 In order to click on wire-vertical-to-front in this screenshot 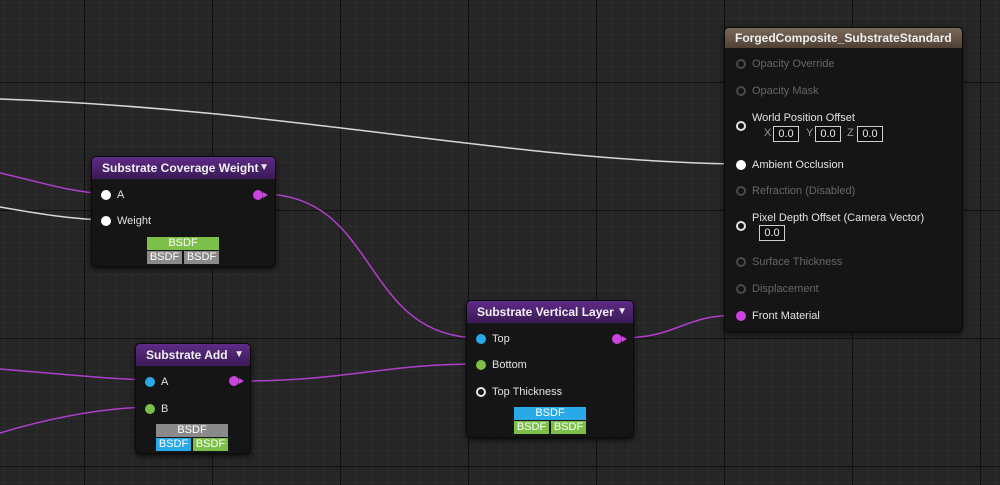, I will do `click(680, 326)`.